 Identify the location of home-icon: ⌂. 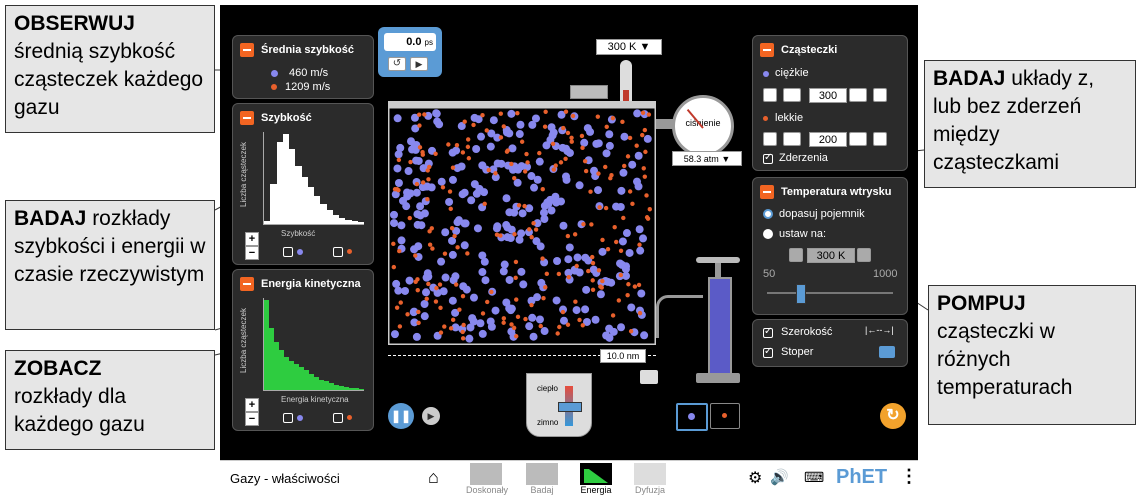
(433, 477).